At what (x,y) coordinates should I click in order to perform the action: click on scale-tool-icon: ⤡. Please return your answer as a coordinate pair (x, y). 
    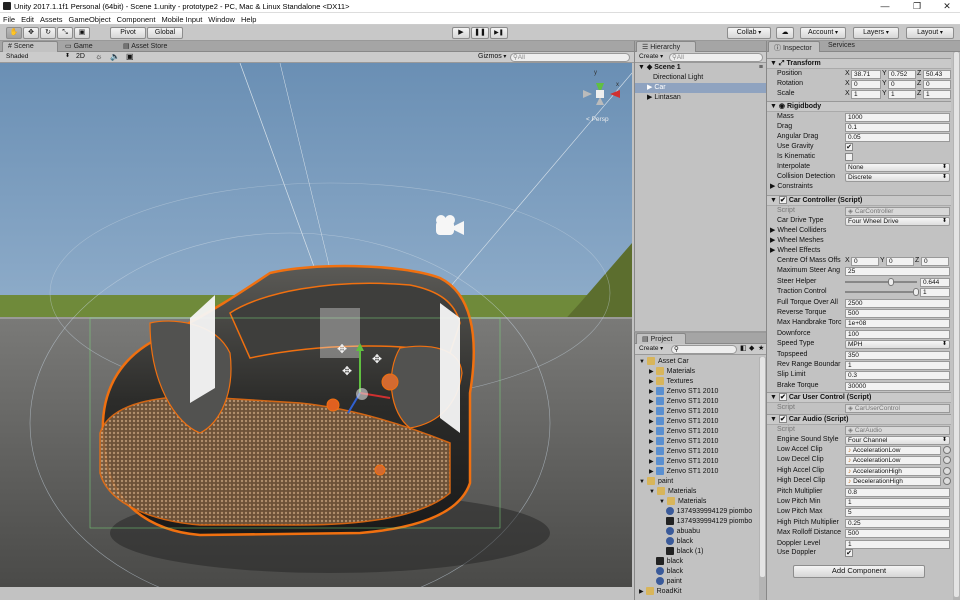
    Looking at the image, I should click on (65, 33).